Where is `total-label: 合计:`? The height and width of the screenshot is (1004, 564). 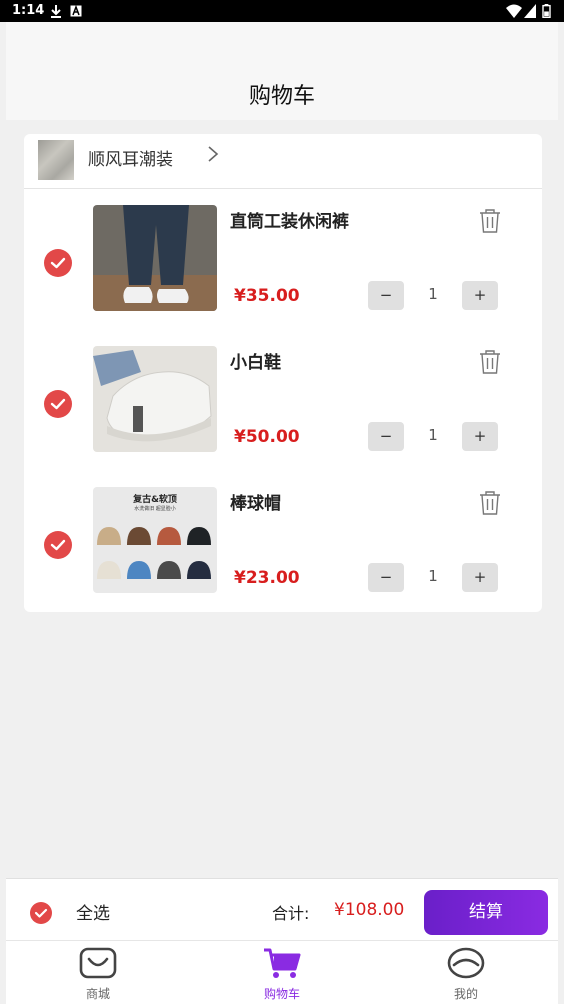 total-label: 合计: is located at coordinates (291, 913).